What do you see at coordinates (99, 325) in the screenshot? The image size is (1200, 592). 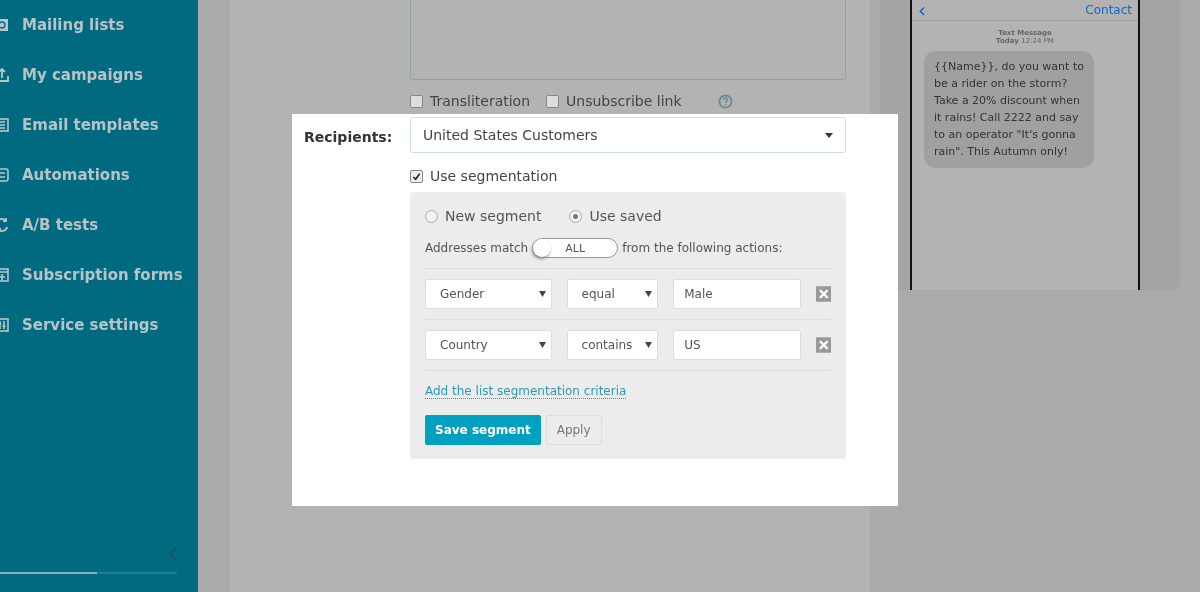 I see `sidebar-item: Service settings` at bounding box center [99, 325].